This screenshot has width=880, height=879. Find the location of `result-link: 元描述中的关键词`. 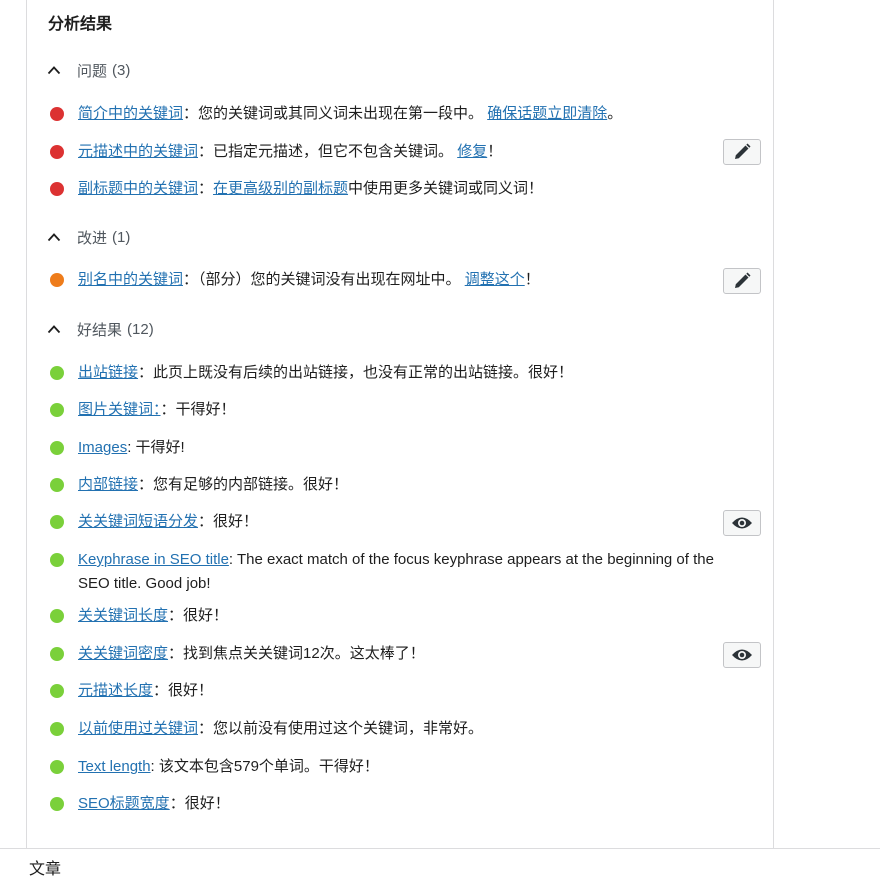

result-link: 元描述中的关键词 is located at coordinates (138, 151).